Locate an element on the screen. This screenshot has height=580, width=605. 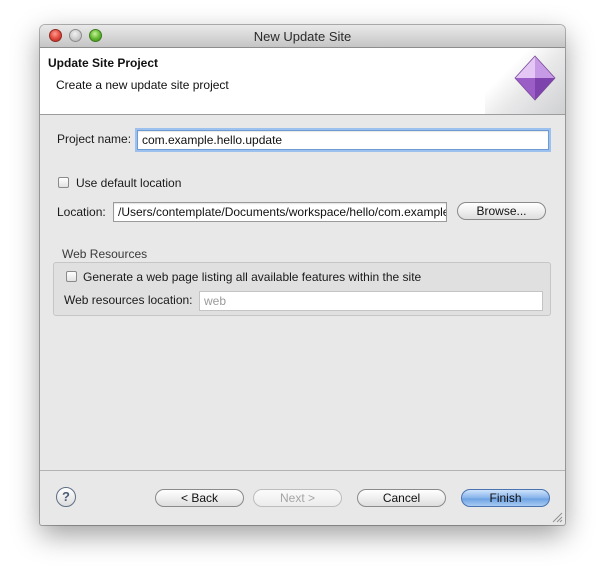
generate-web-page-checkbox is located at coordinates (71, 276).